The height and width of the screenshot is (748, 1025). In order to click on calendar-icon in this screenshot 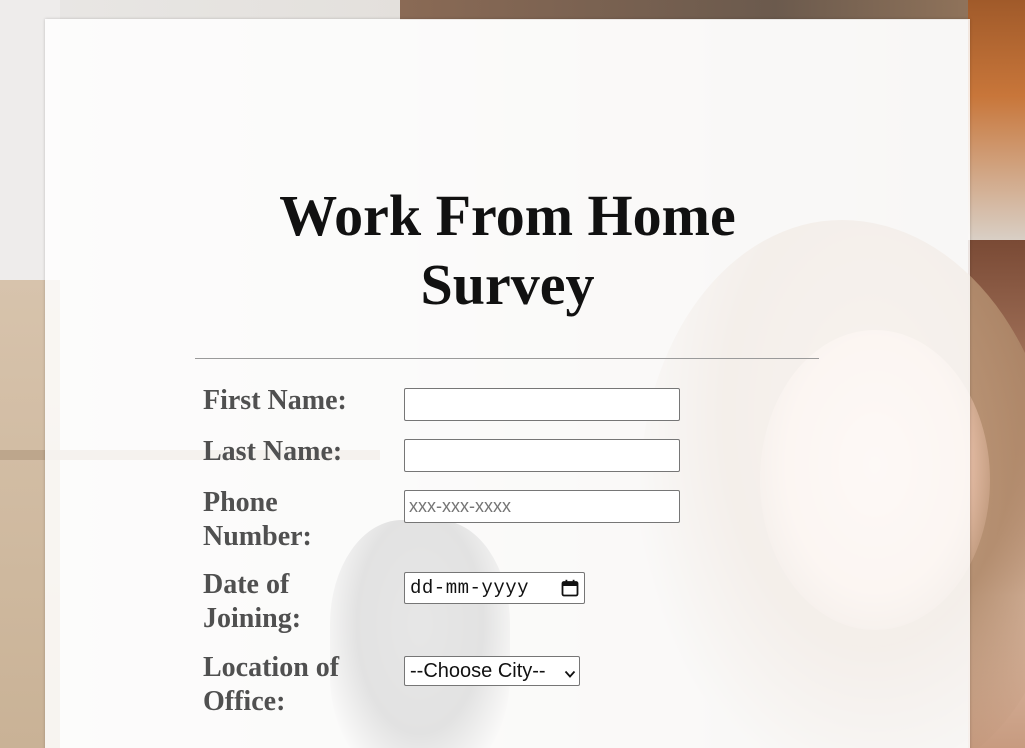, I will do `click(570, 588)`.